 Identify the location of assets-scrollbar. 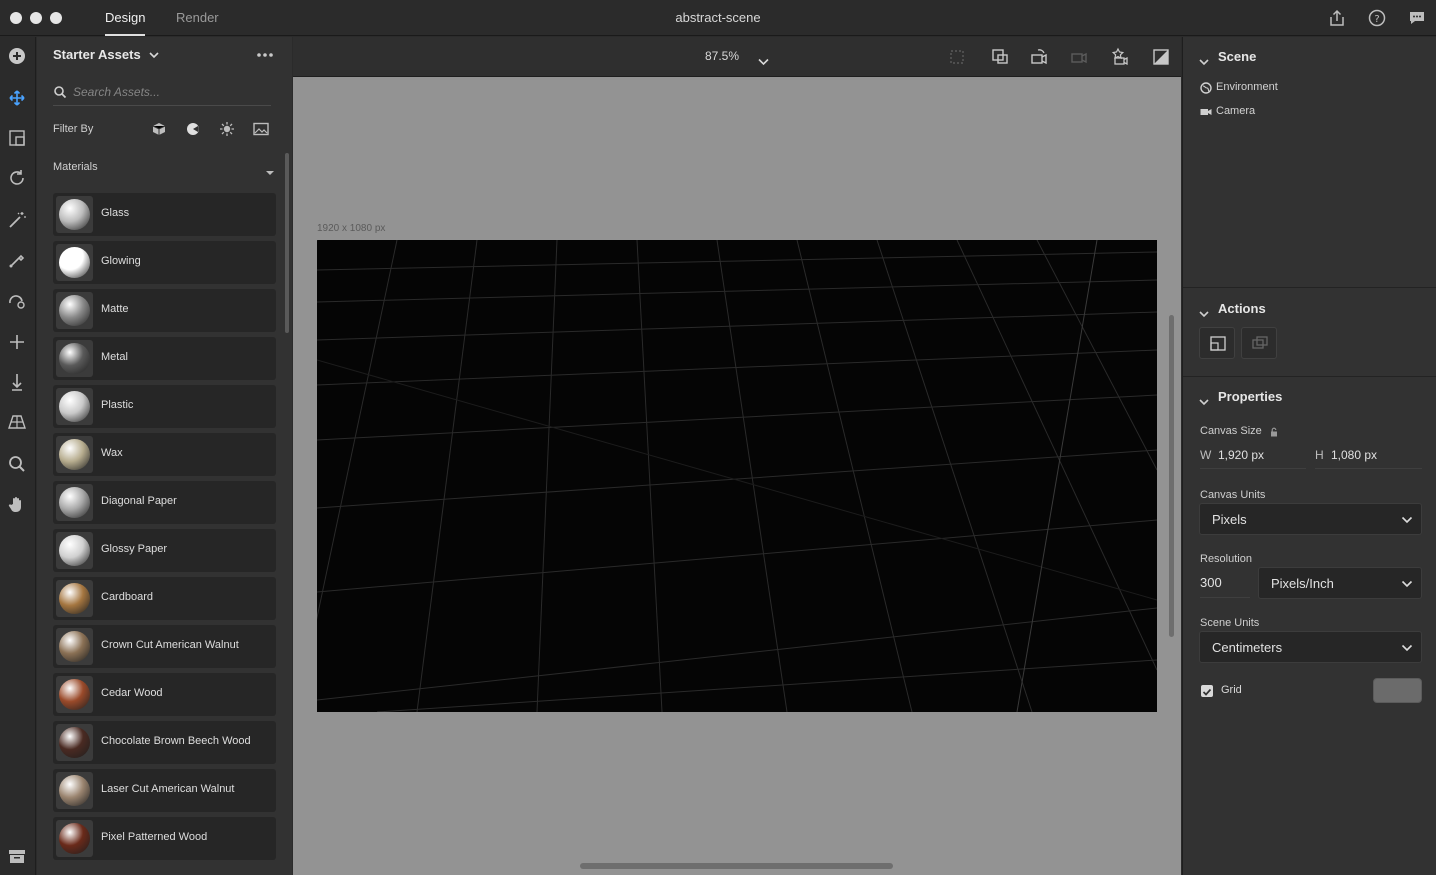
(287, 243).